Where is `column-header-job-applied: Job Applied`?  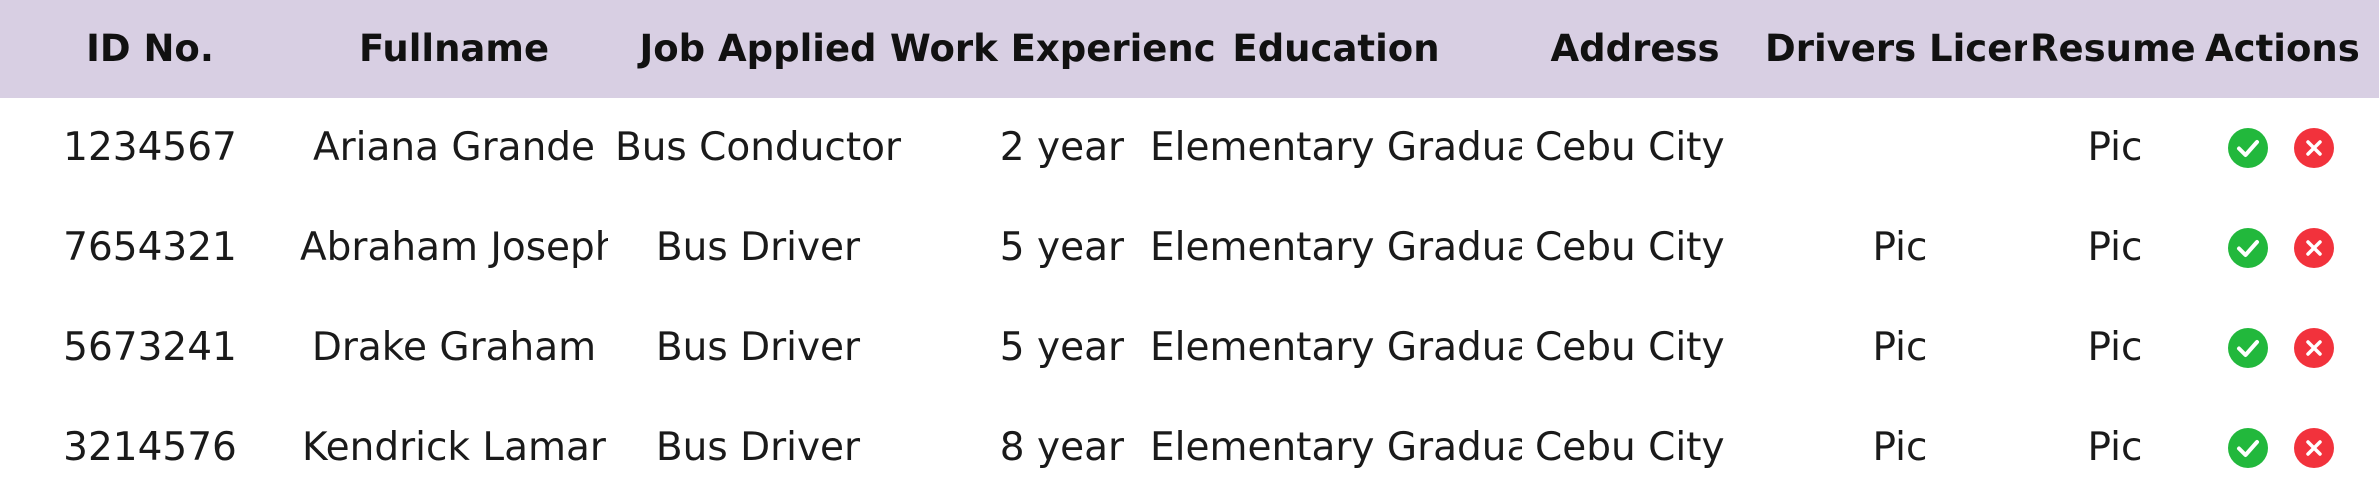 column-header-job-applied: Job Applied is located at coordinates (758, 49).